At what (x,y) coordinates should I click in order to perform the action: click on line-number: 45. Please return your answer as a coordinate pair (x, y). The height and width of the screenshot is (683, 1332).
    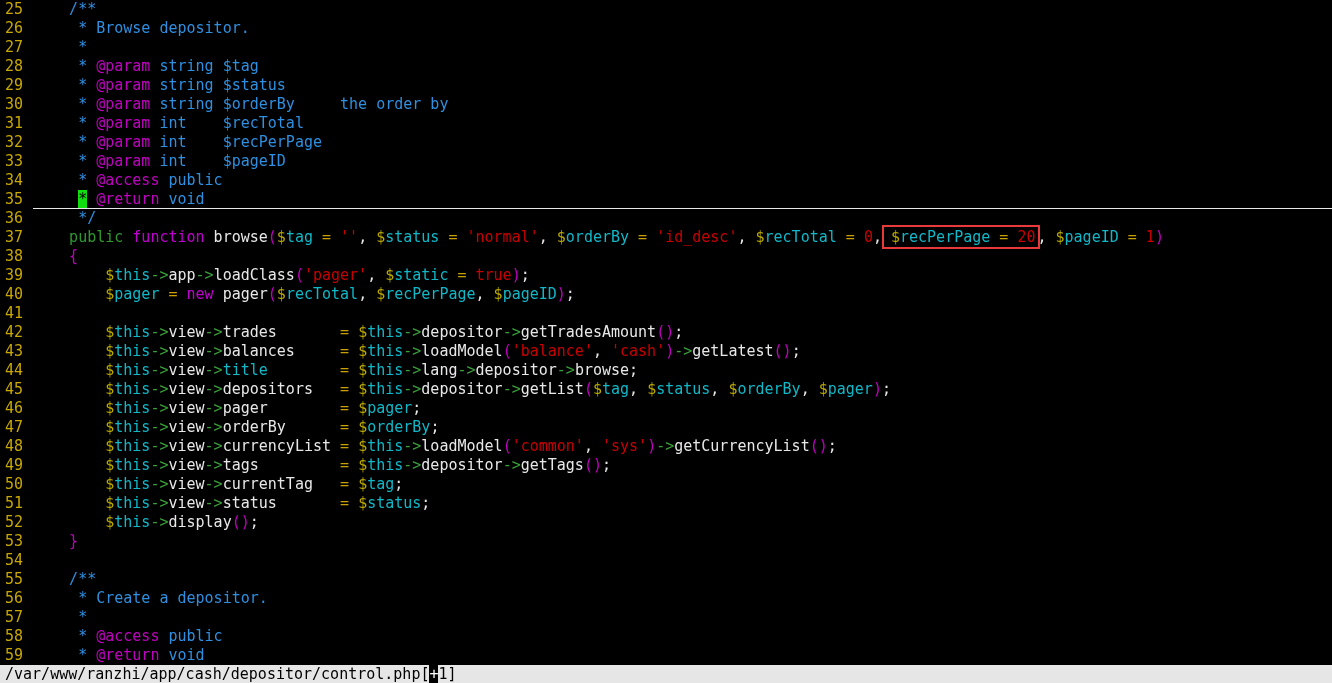
    Looking at the image, I should click on (14, 389).